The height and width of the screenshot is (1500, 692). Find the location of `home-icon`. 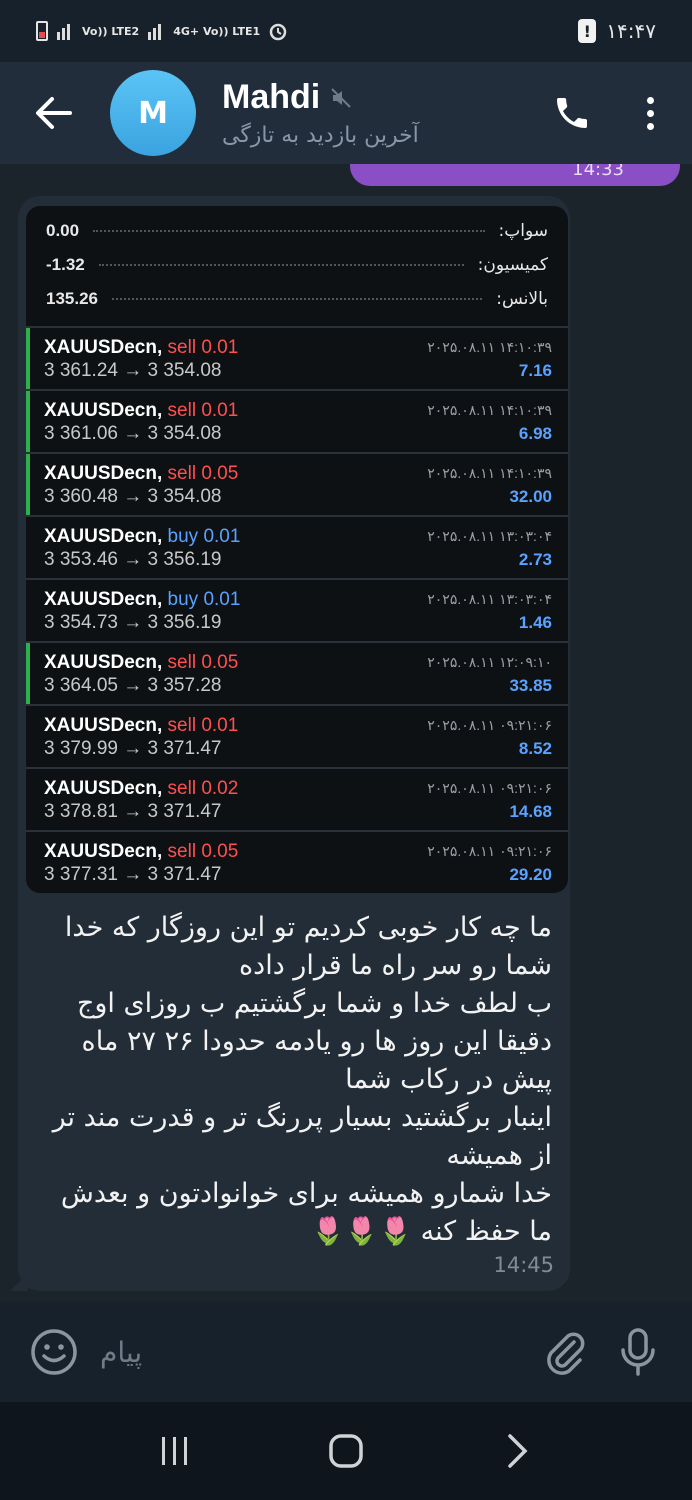

home-icon is located at coordinates (346, 1451).